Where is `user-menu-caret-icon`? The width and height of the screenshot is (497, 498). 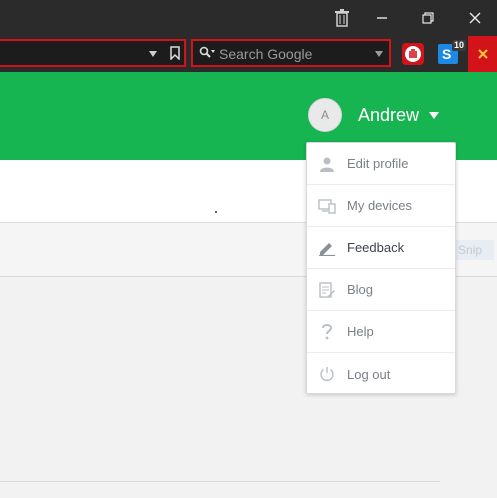 user-menu-caret-icon is located at coordinates (434, 115).